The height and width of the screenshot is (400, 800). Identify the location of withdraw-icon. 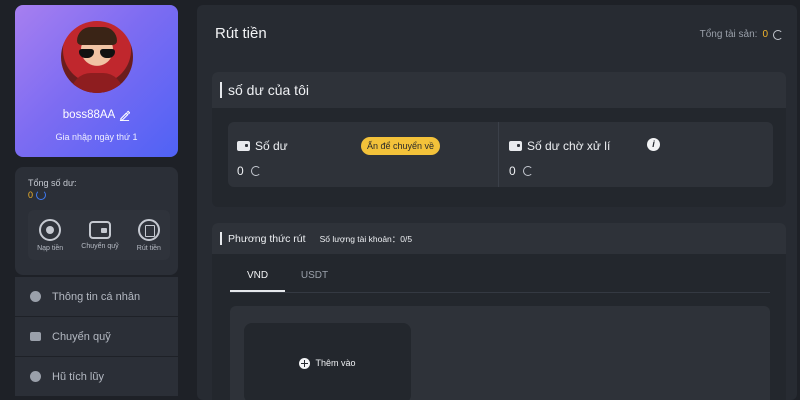
(148, 229).